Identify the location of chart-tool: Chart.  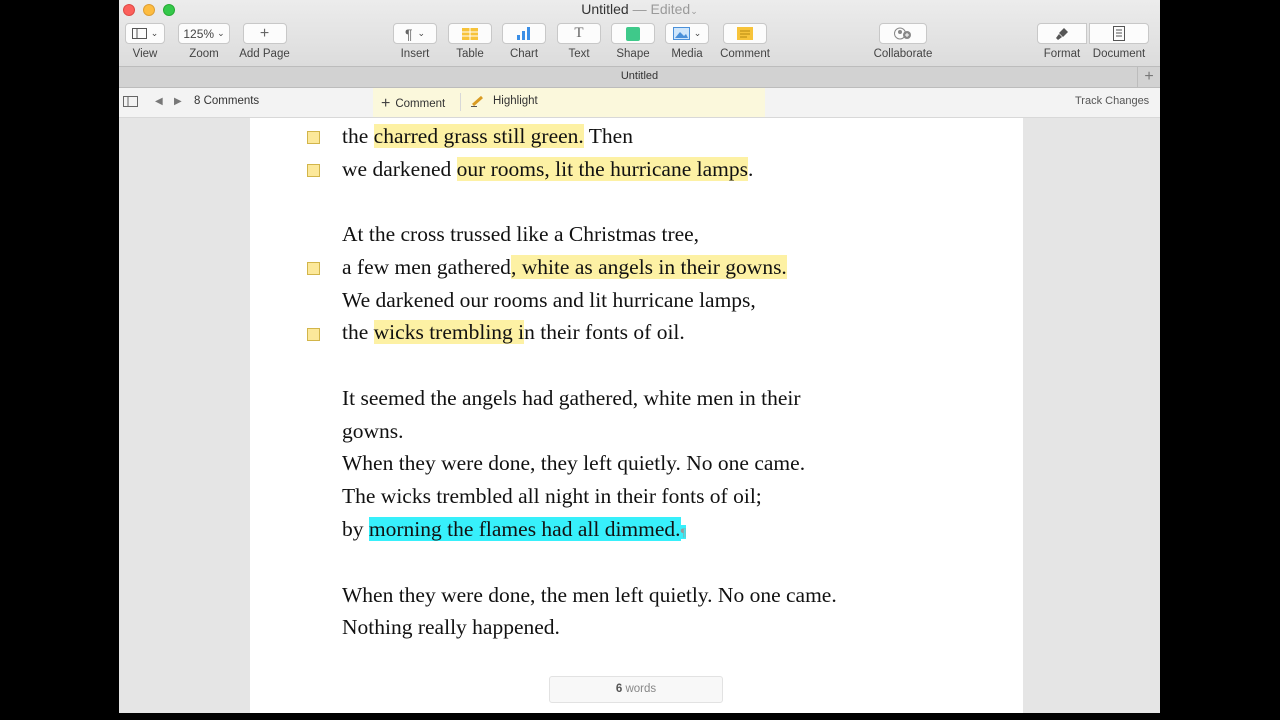
(524, 41).